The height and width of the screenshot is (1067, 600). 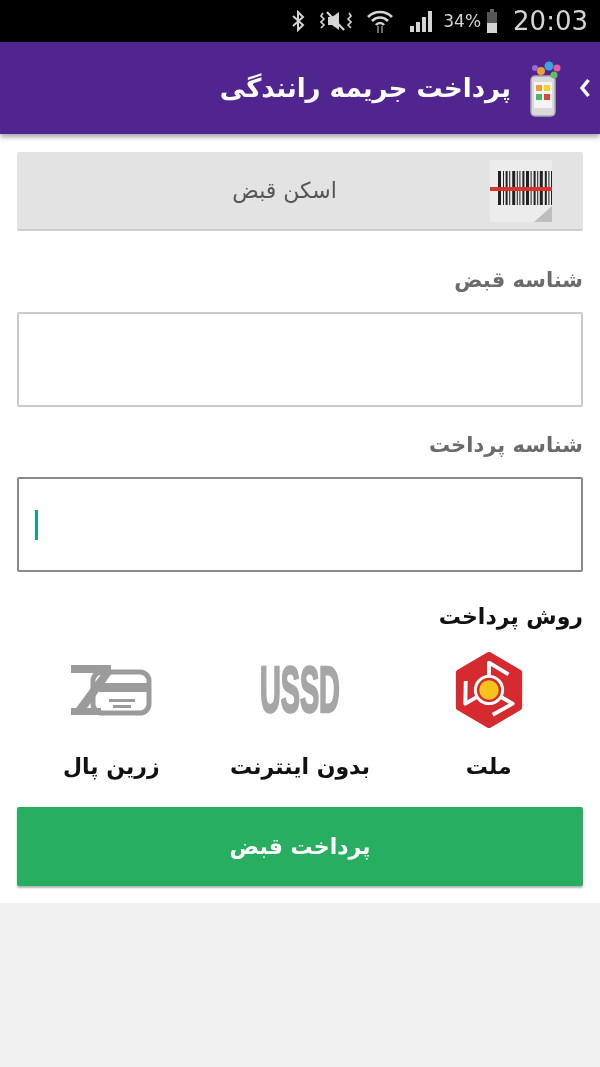 What do you see at coordinates (510, 617) in the screenshot?
I see `section-heading: روش پرداخت` at bounding box center [510, 617].